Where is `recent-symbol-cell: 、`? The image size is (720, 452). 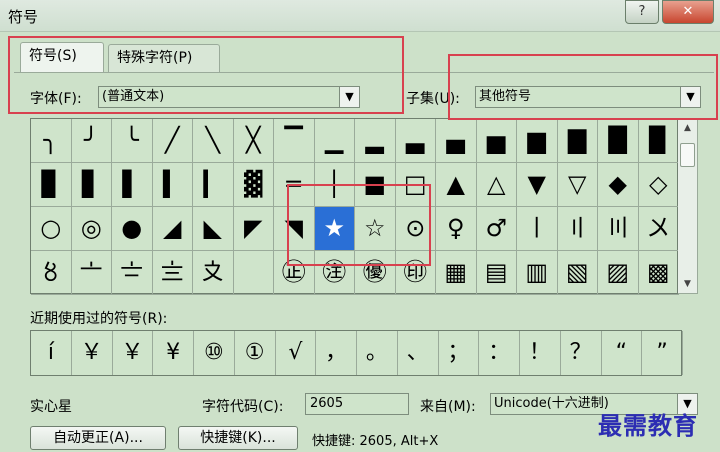 recent-symbol-cell: 、 is located at coordinates (418, 353).